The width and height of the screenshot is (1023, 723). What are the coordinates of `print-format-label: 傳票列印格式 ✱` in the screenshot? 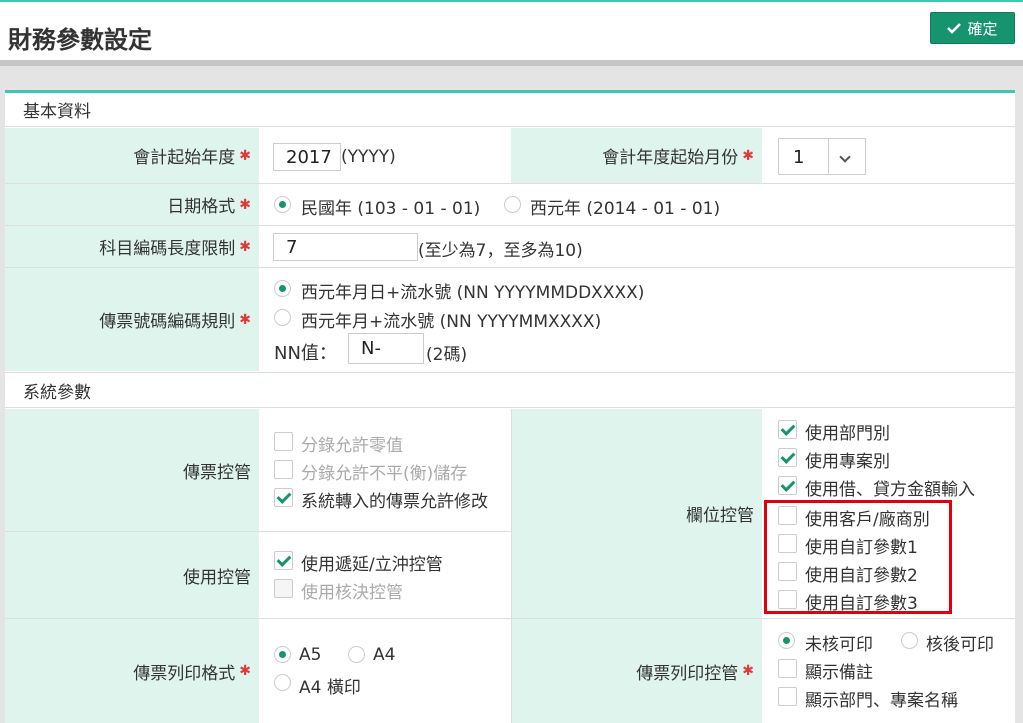 It's located at (132, 671).